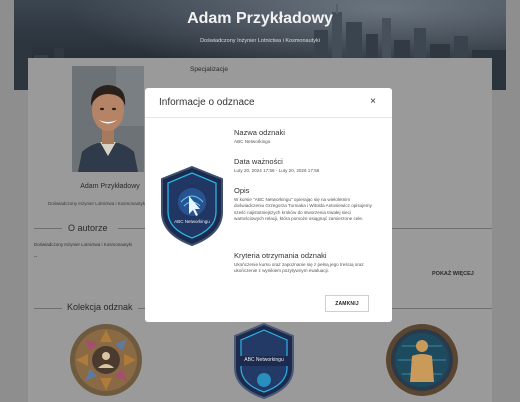  What do you see at coordinates (373, 102) in the screenshot?
I see `close-icon: ×` at bounding box center [373, 102].